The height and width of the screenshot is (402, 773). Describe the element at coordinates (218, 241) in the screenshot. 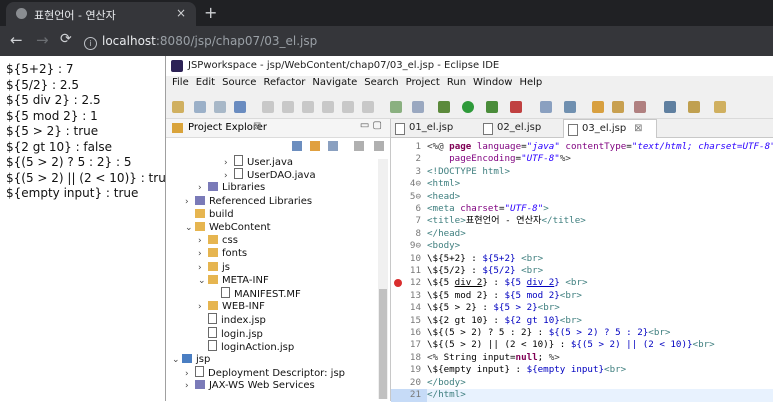

I see `tree-item: › css` at that location.